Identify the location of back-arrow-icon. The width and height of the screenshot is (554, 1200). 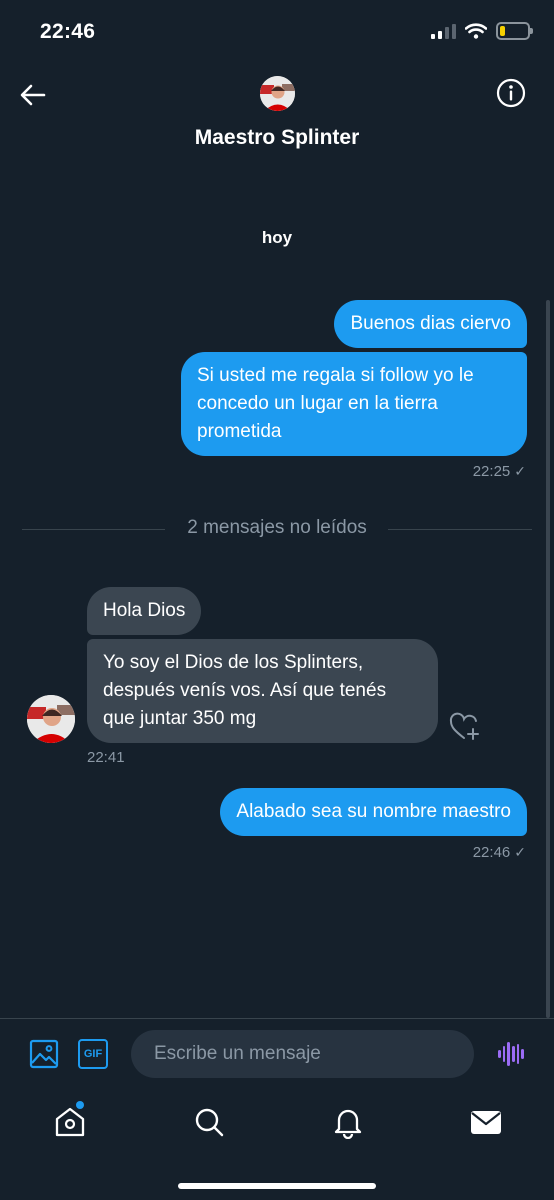
(33, 95).